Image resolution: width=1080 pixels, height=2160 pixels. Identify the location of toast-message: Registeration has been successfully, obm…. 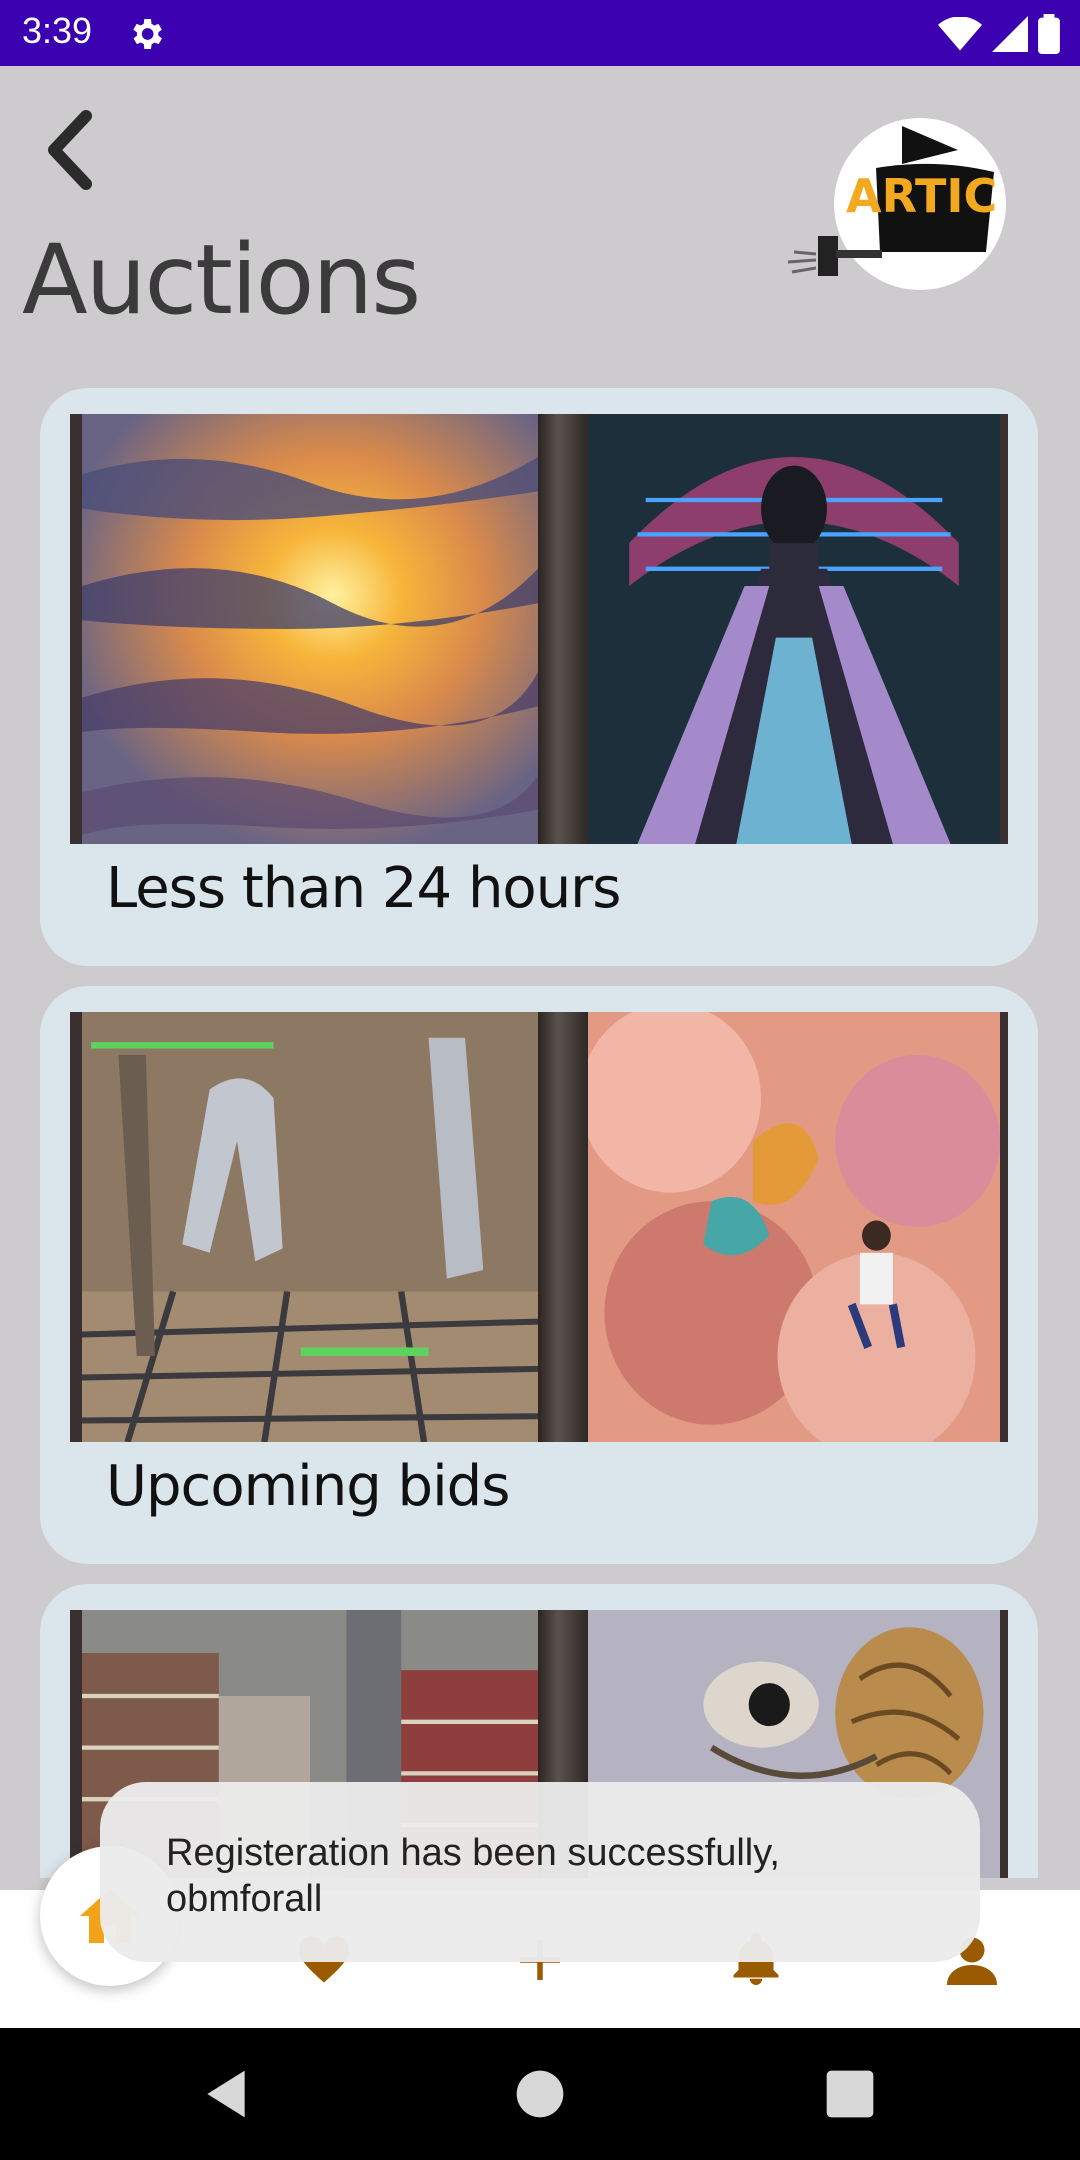
(540, 1872).